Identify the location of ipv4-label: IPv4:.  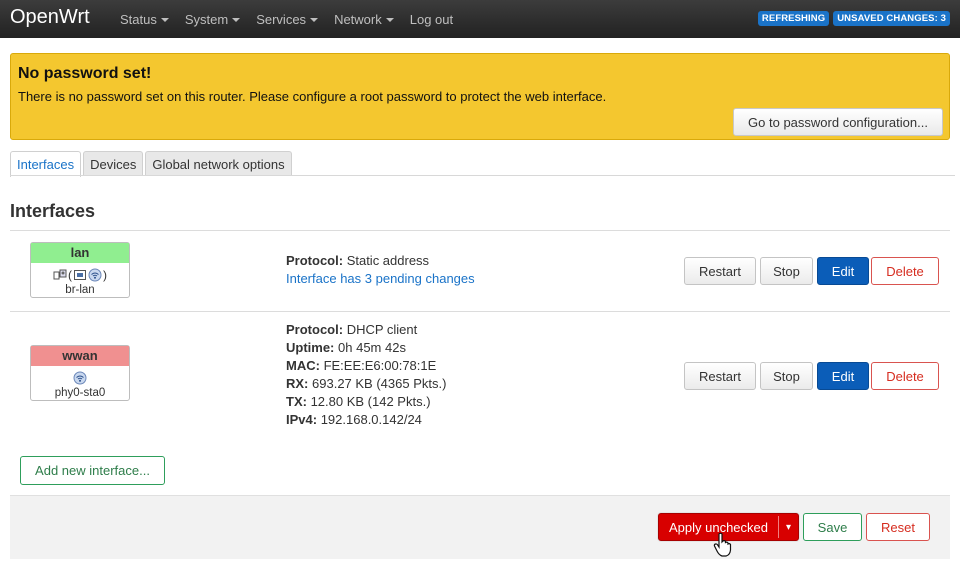
(302, 419).